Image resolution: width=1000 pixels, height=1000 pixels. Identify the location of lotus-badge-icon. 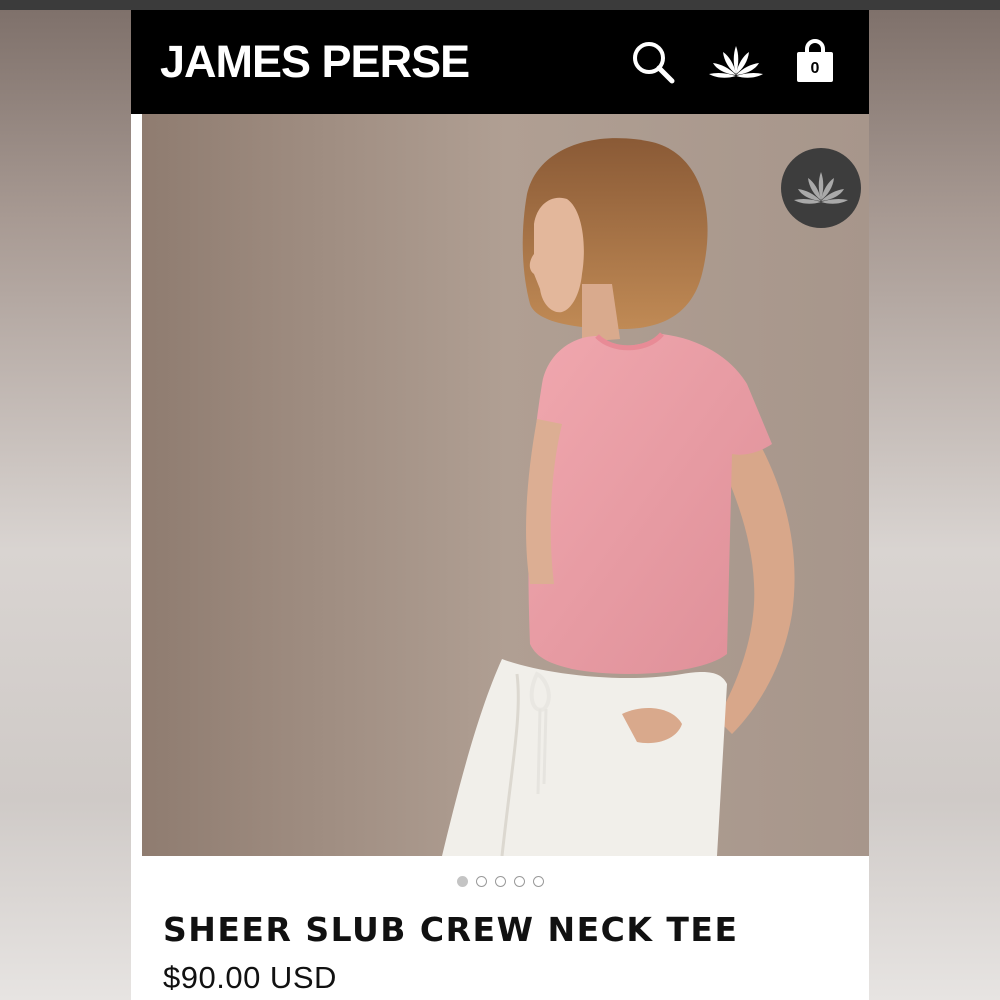
(821, 188).